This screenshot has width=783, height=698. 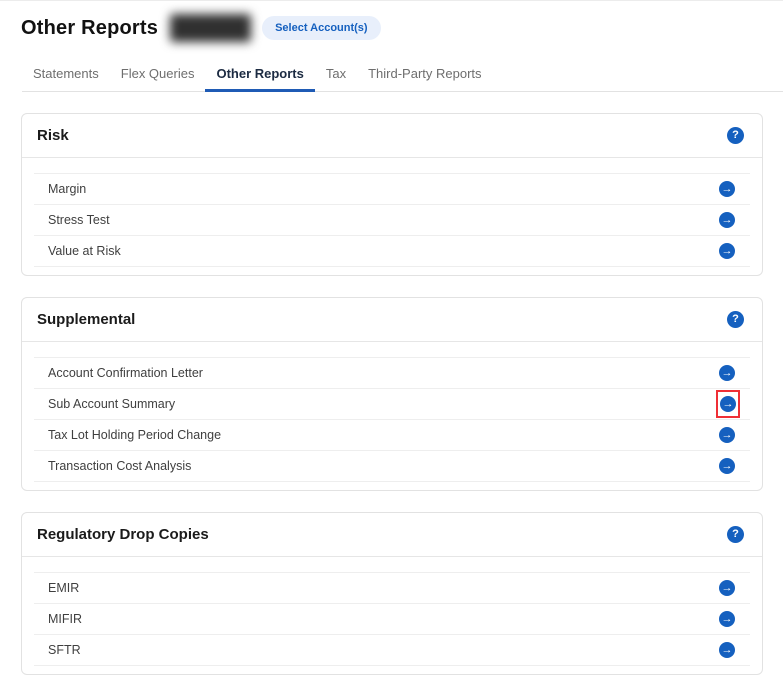 I want to click on report-item-sub-account-summary: Sub Account Summary →, so click(x=392, y=403).